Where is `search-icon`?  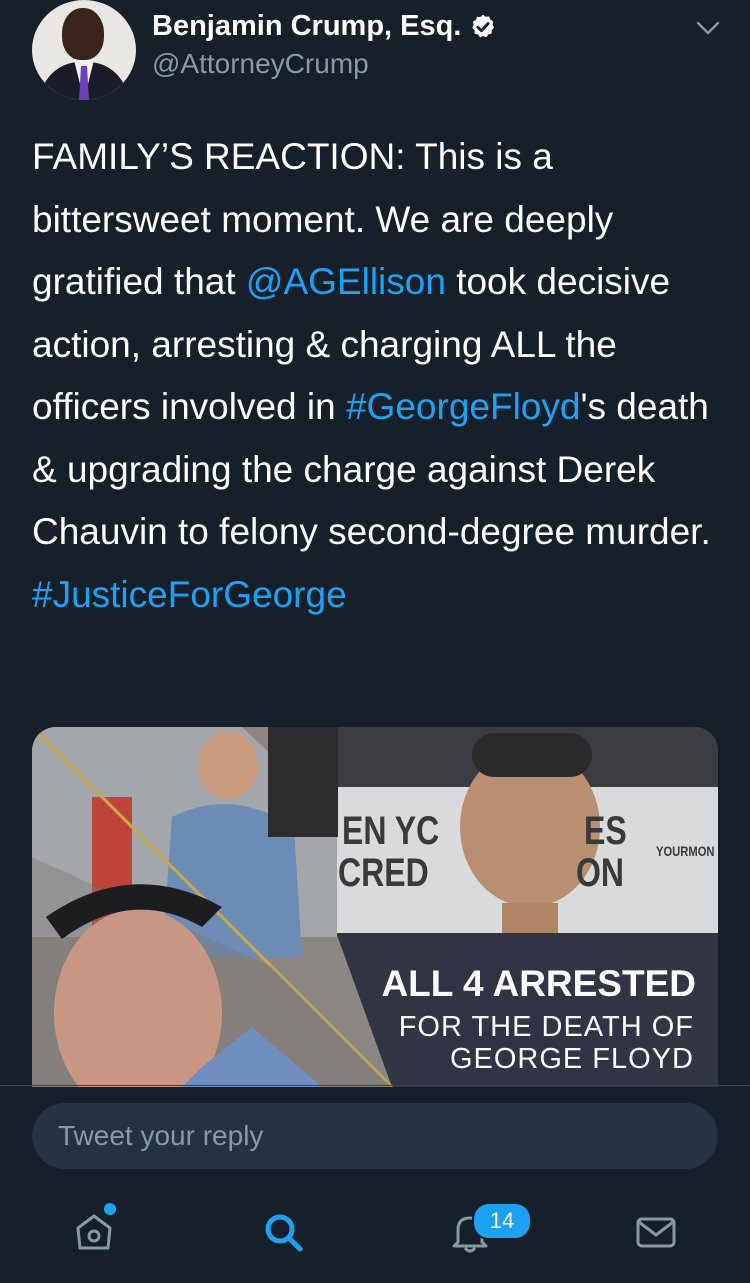 search-icon is located at coordinates (284, 1232).